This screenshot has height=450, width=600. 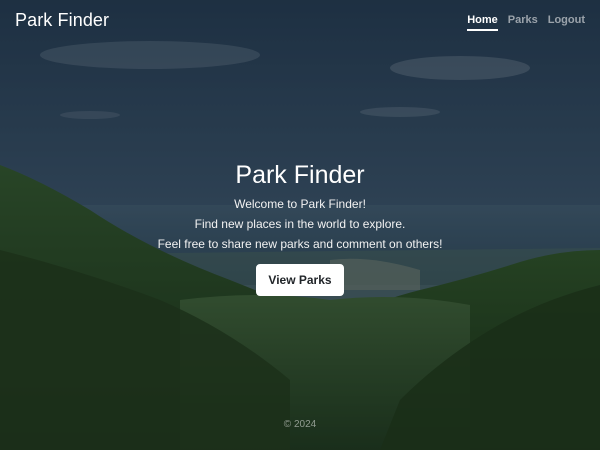 I want to click on nav-home-link: Home, so click(x=482, y=22).